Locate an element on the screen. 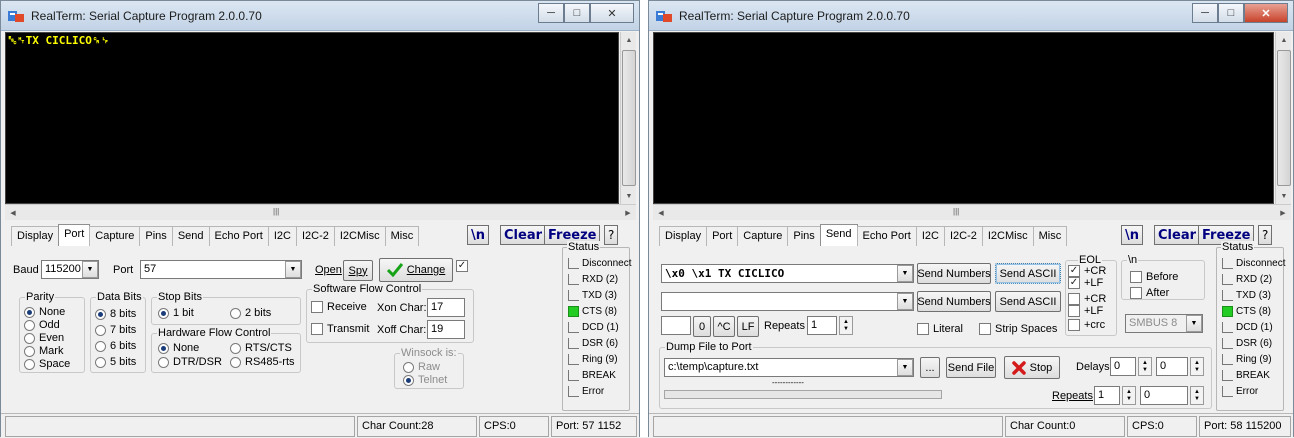  eol-lf-checkbox-2: +LF is located at coordinates (1085, 311).